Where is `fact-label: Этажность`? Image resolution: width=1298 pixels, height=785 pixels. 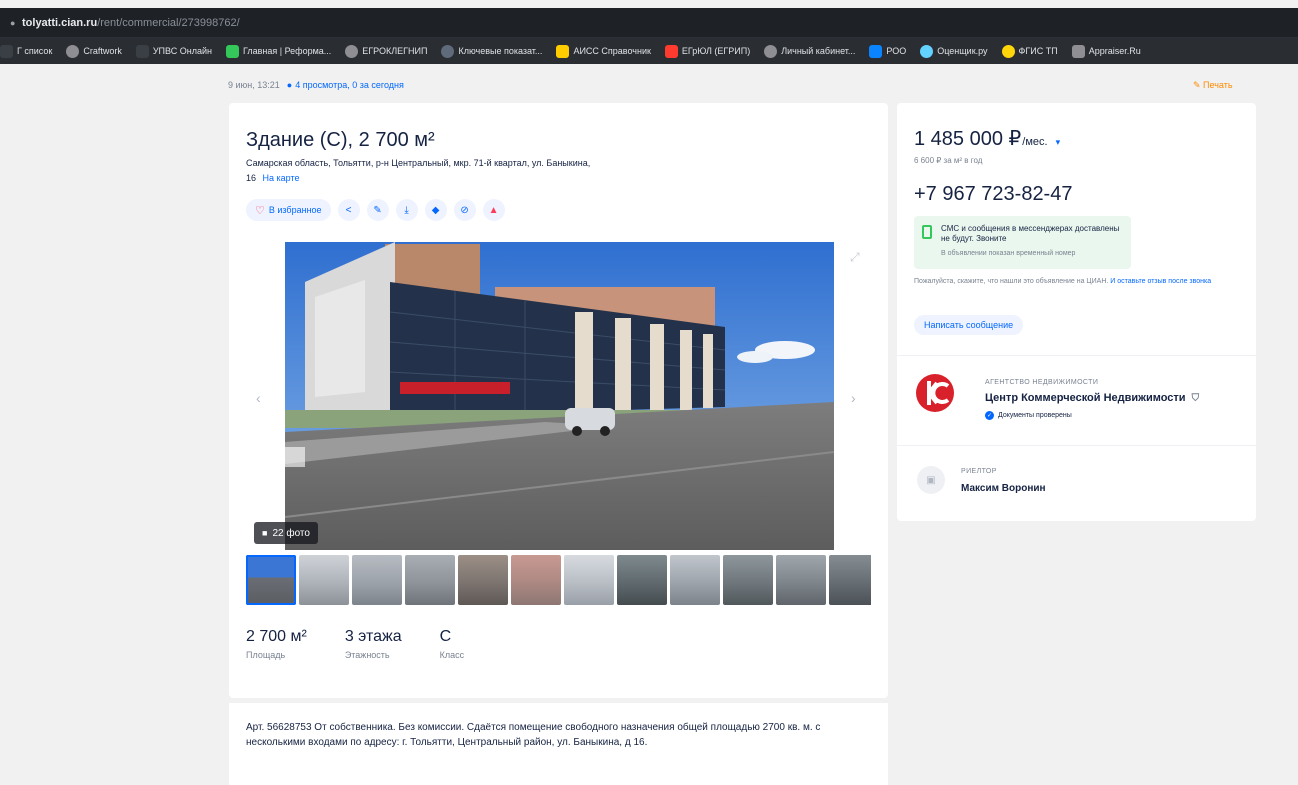 fact-label: Этажность is located at coordinates (367, 655).